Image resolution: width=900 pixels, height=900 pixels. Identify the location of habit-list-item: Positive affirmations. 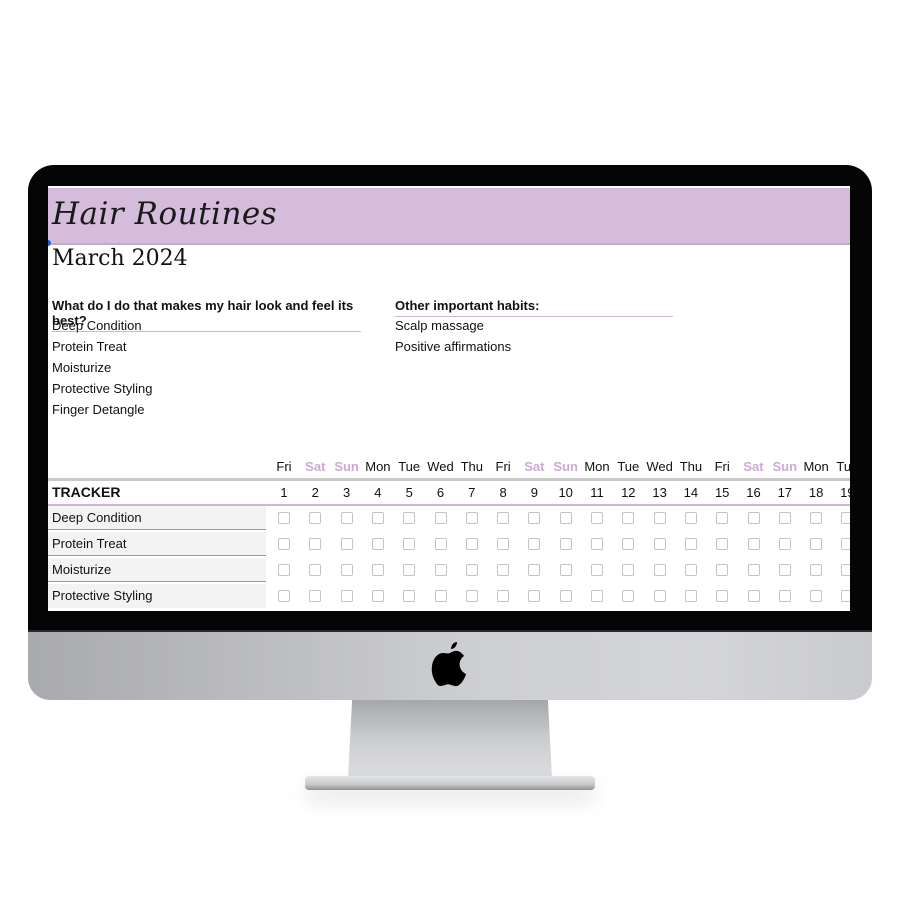
(453, 346).